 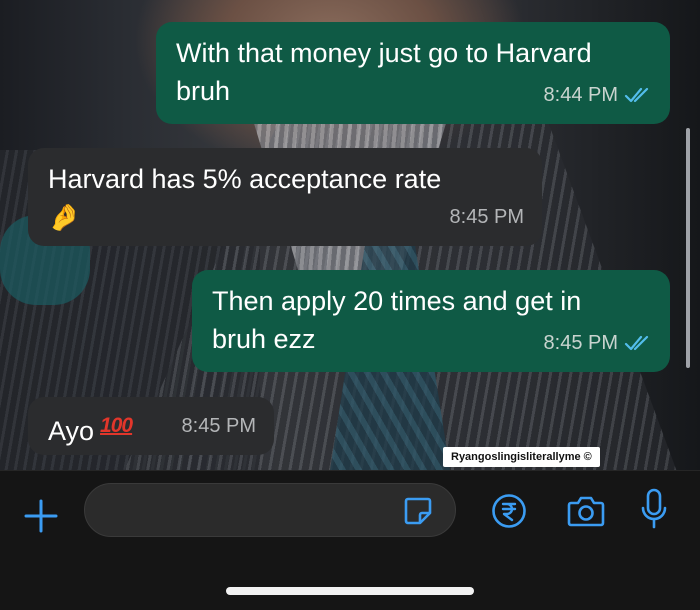 What do you see at coordinates (509, 511) in the screenshot?
I see `rupee-icon` at bounding box center [509, 511].